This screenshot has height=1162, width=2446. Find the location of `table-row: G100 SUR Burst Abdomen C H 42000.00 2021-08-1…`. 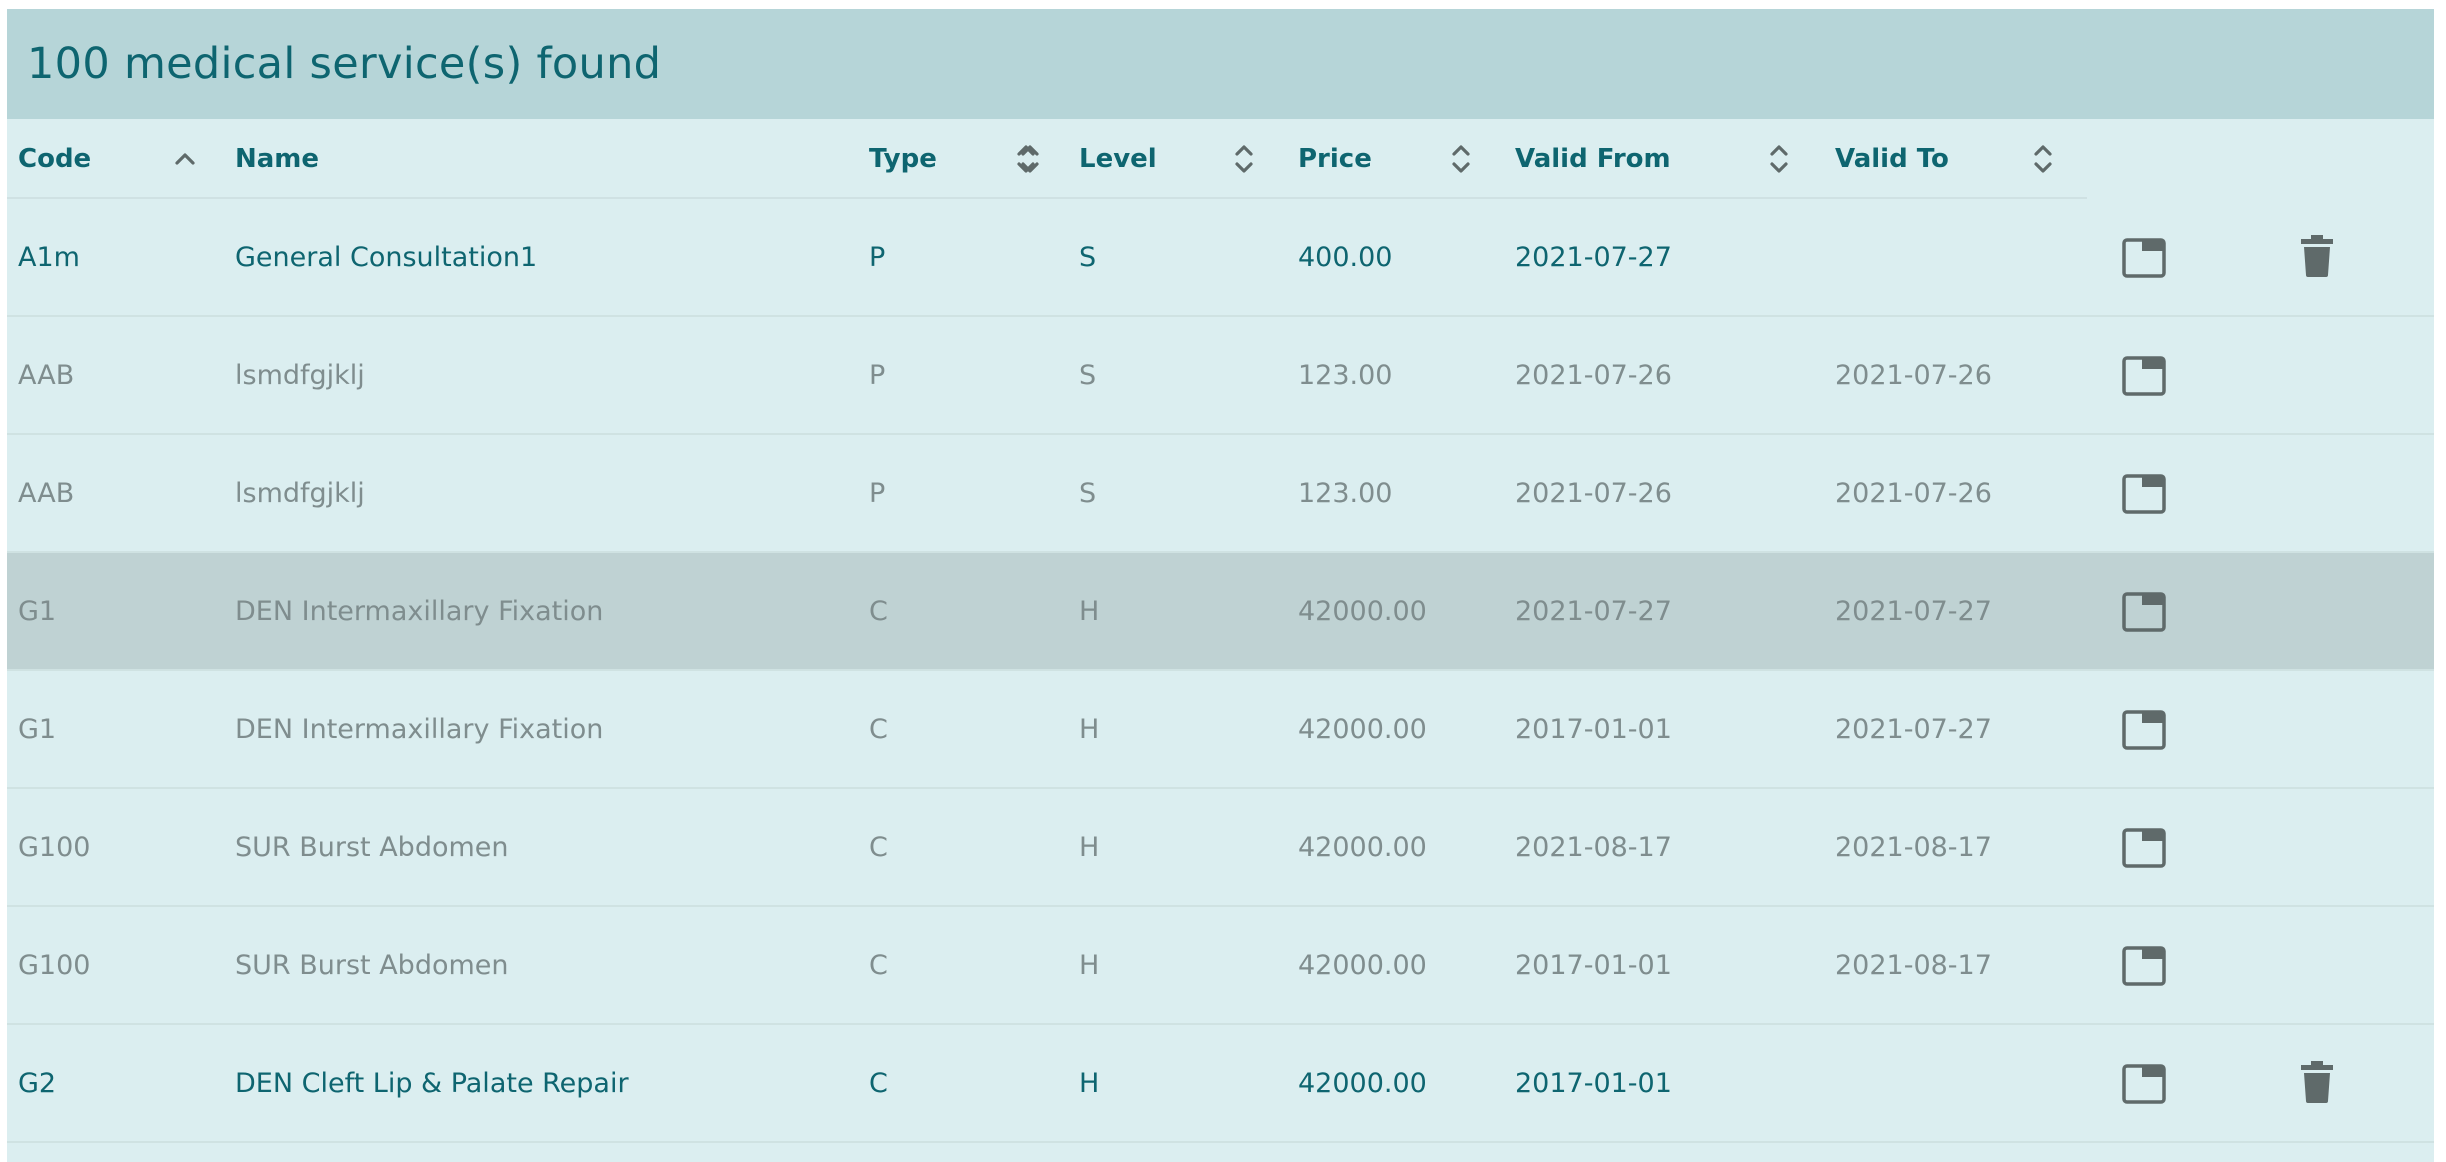

table-row: G100 SUR Burst Abdomen C H 42000.00 2021-08-1… is located at coordinates (1220, 848).